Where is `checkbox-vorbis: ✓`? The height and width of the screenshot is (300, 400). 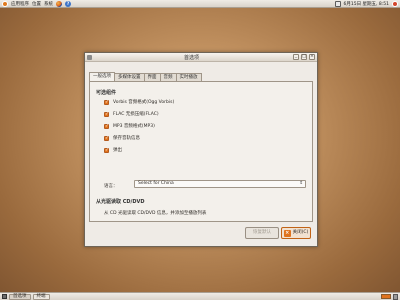 checkbox-vorbis: ✓ is located at coordinates (106, 102).